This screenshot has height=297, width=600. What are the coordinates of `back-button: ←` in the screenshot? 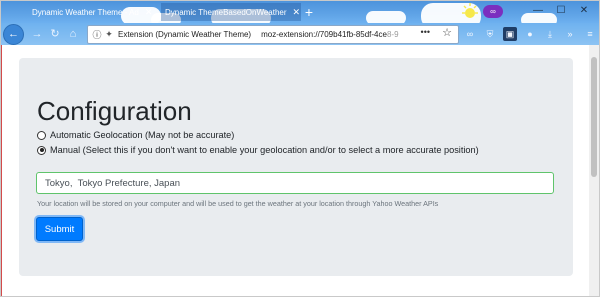 It's located at (13, 34).